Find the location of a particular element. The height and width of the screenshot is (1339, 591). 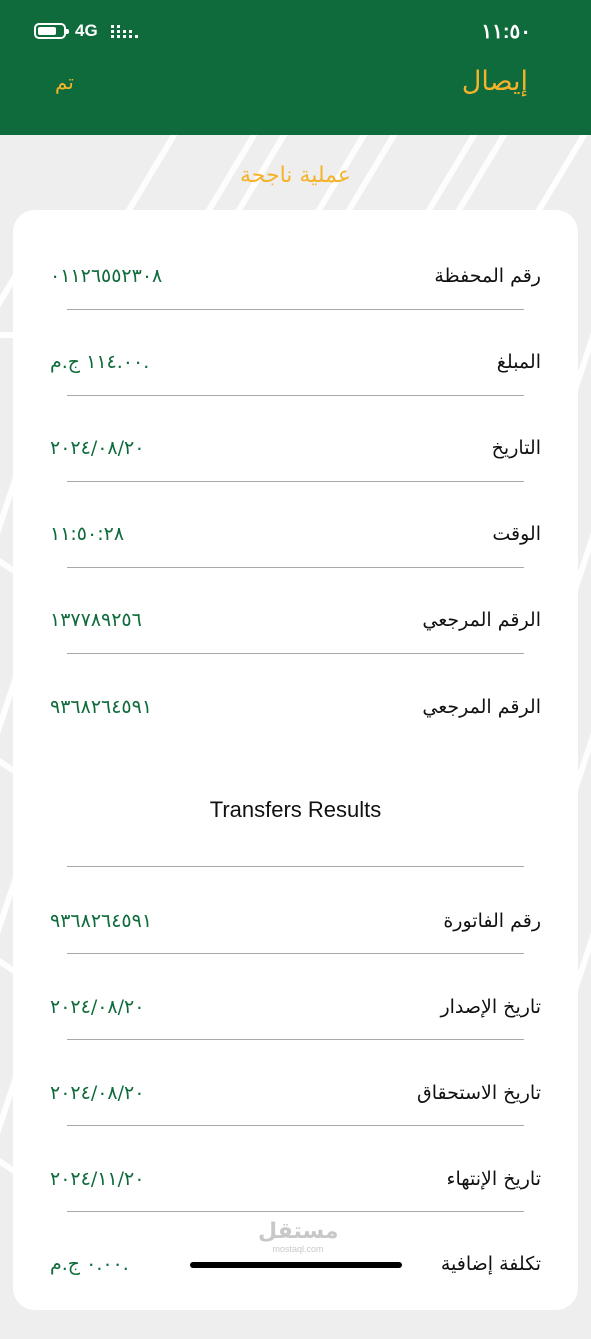

detail-label: التاريخ is located at coordinates (516, 448).